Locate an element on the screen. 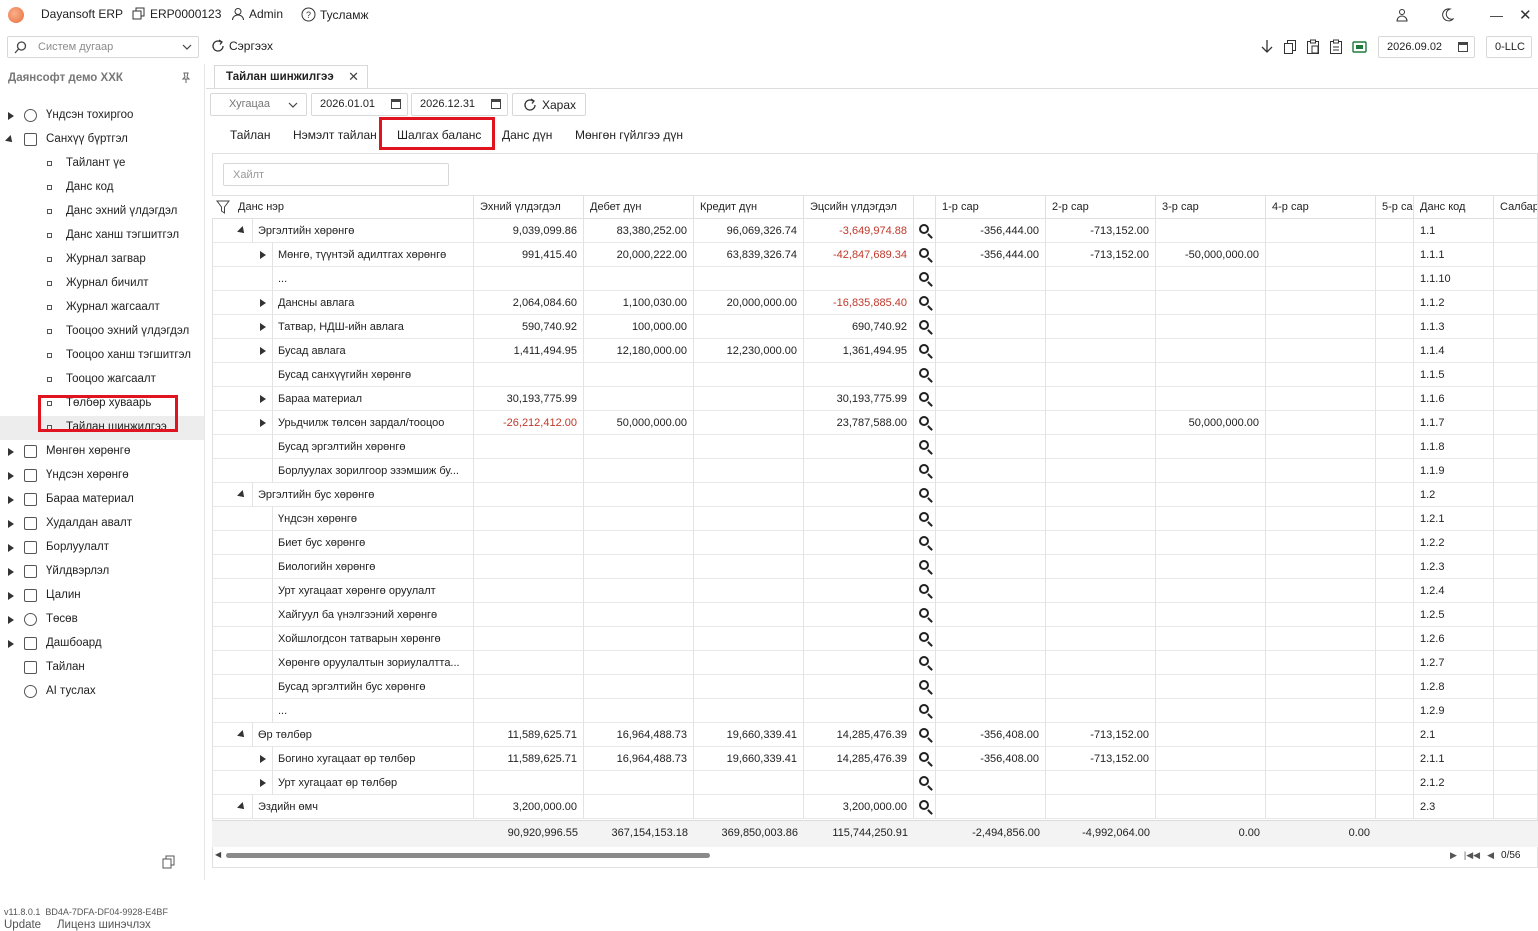 Image resolution: width=1538 pixels, height=931 pixels. system-number-search: Систем дугаар is located at coordinates (103, 47).